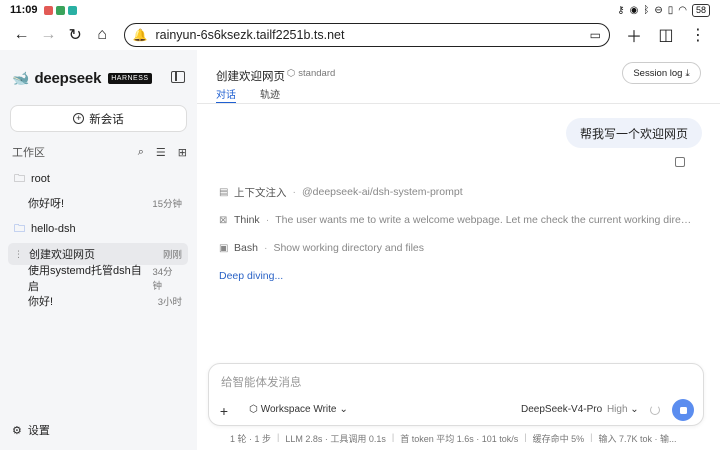 The image size is (720, 450). Describe the element at coordinates (24, 10) in the screenshot. I see `status-time: 11:09` at that location.